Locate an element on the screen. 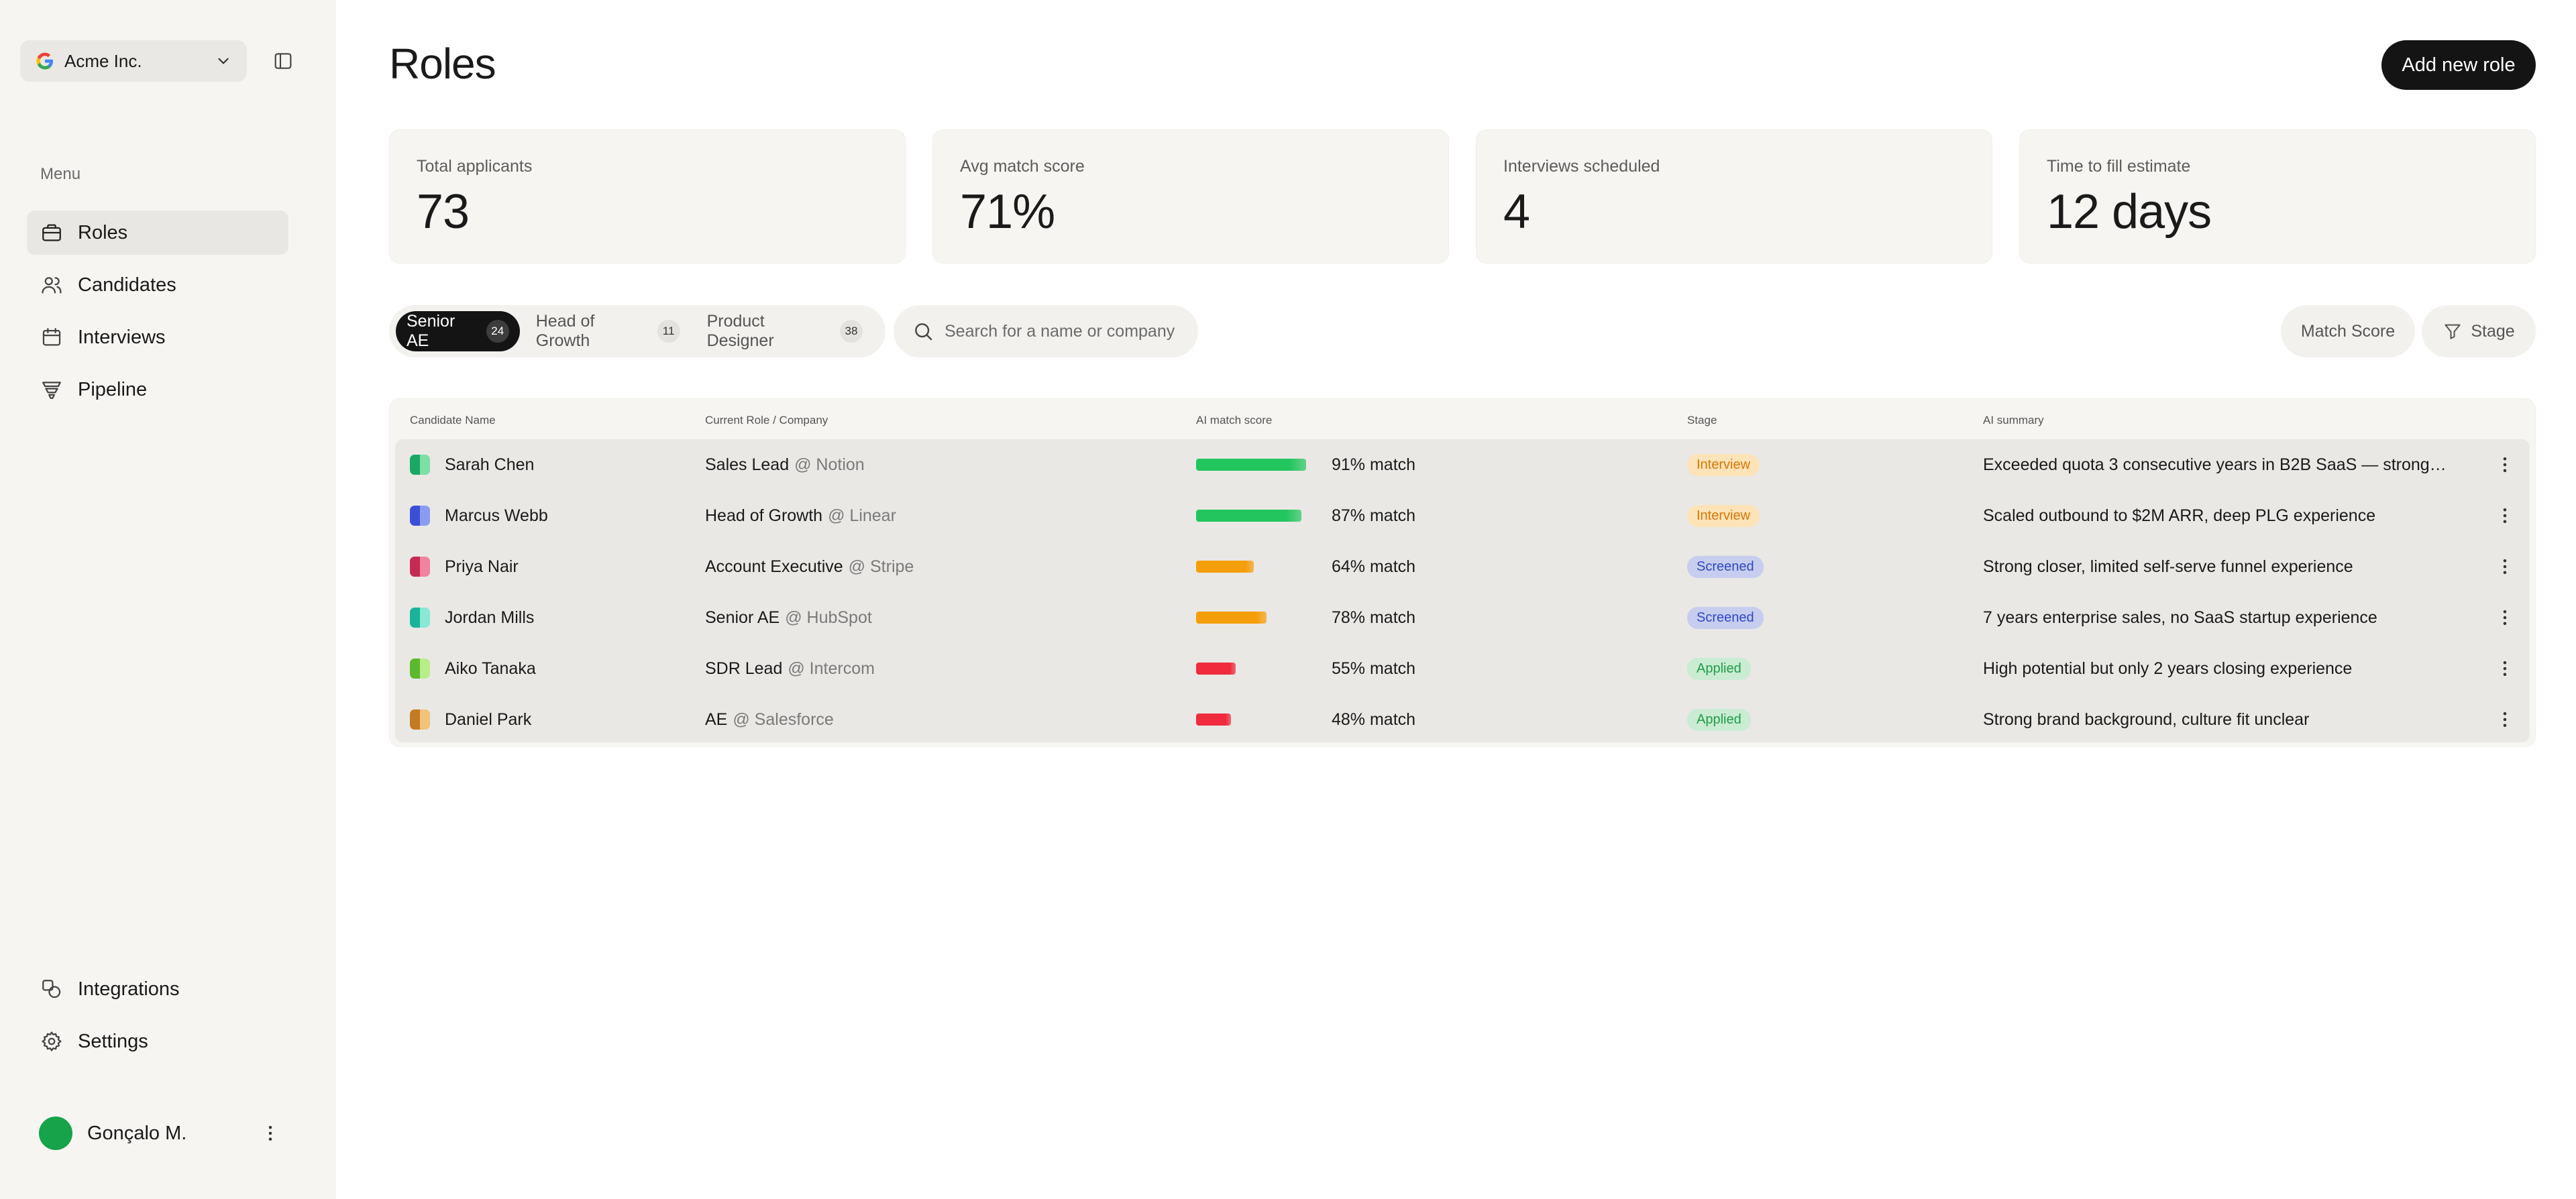  page-title: Roles is located at coordinates (442, 64).